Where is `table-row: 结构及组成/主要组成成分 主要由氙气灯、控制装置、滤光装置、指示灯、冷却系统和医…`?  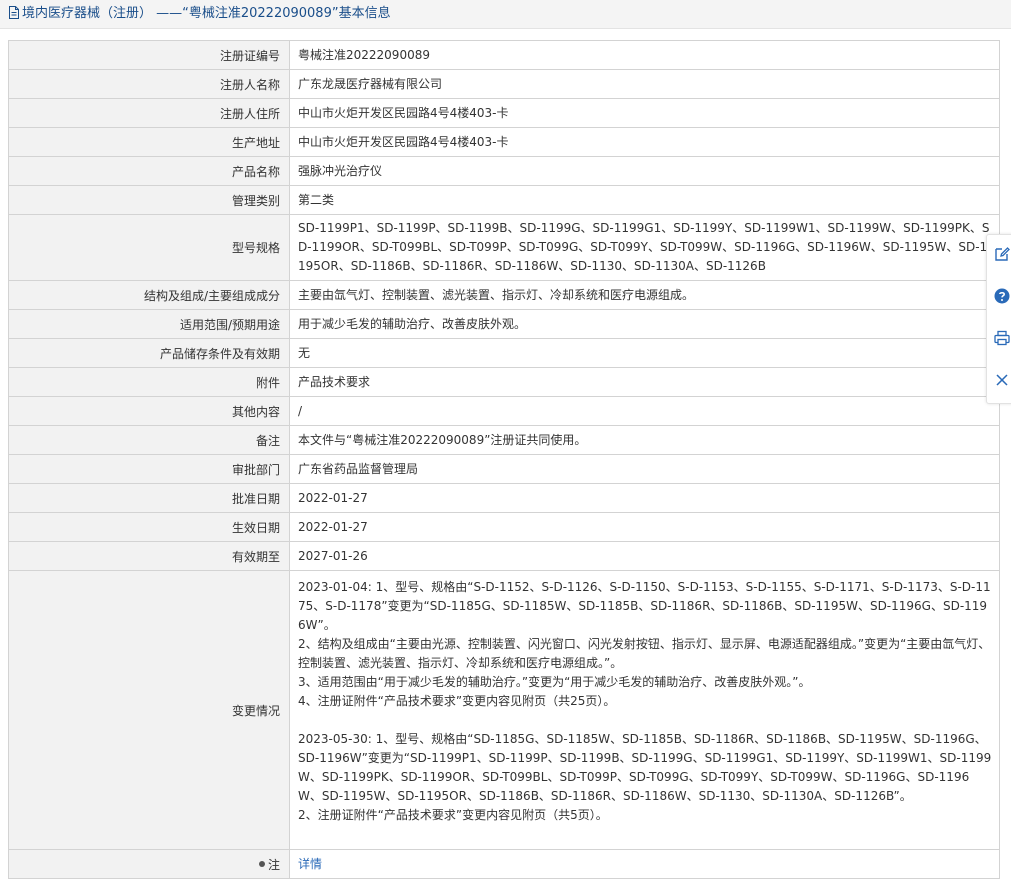 table-row: 结构及组成/主要组成成分 主要由氙气灯、控制装置、滤光装置、指示灯、冷却系统和医… is located at coordinates (504, 295).